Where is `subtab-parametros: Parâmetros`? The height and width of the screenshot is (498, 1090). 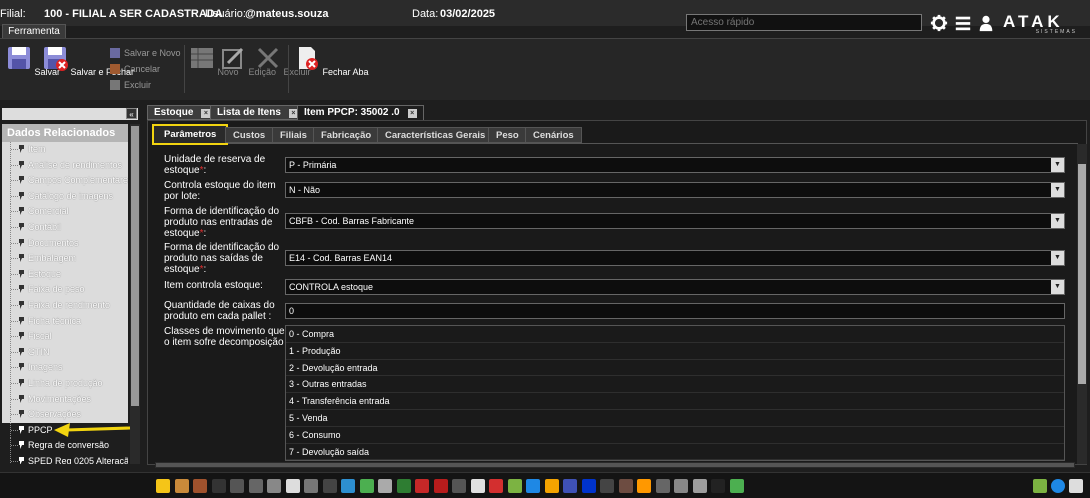
subtab-parametros: Parâmetros is located at coordinates (190, 134).